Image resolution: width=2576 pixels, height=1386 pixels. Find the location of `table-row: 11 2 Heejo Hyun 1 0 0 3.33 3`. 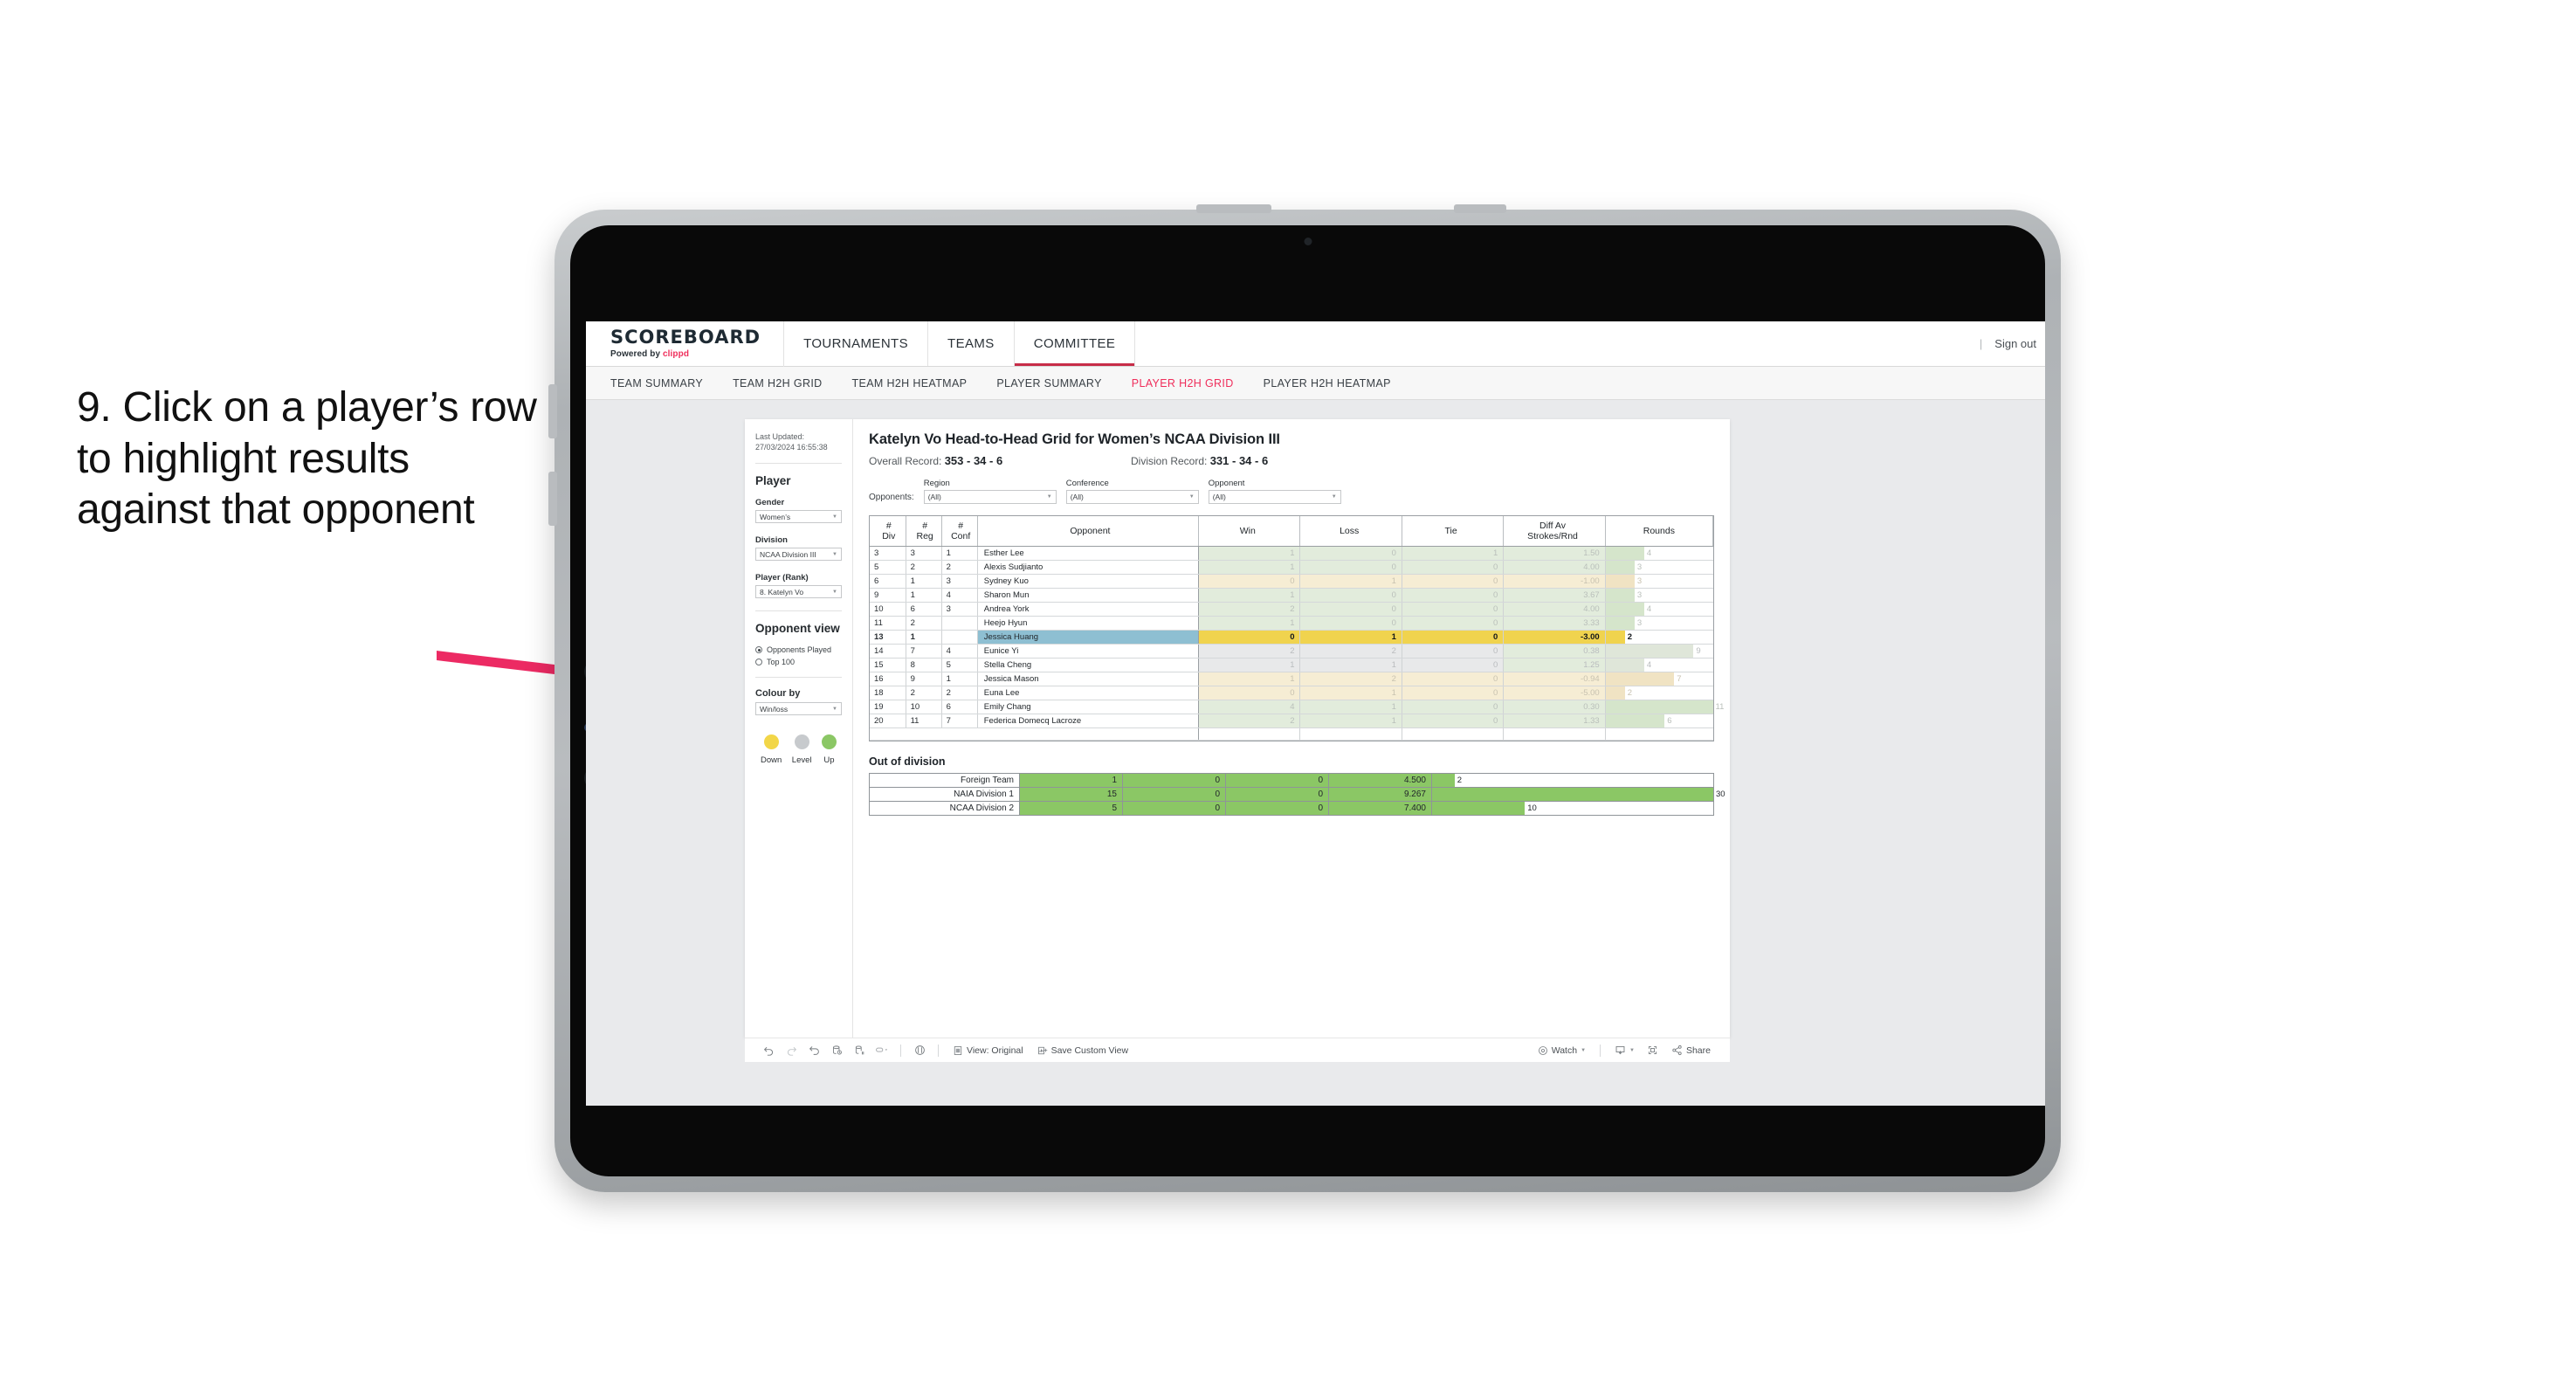

table-row: 11 2 Heejo Hyun 1 0 0 3.33 3 is located at coordinates (1291, 623).